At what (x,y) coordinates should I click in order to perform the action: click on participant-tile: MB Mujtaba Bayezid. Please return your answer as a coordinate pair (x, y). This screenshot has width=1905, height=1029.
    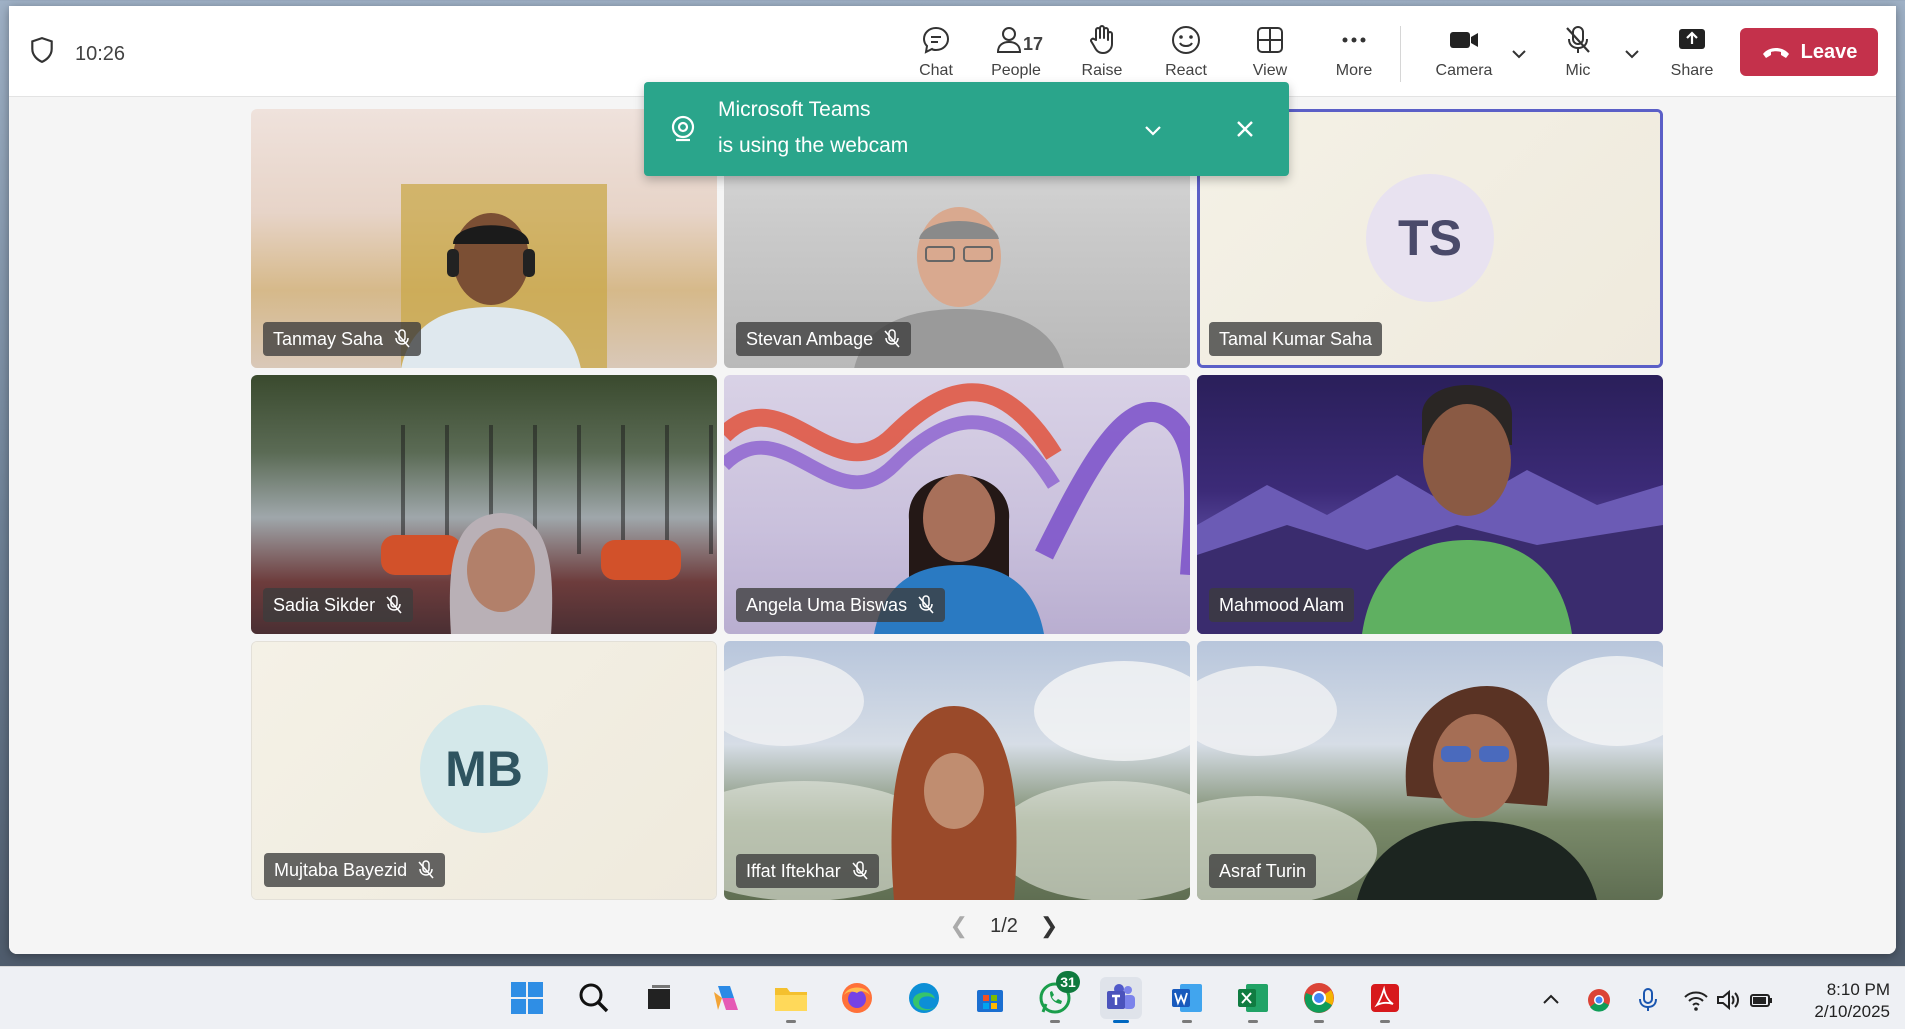
    Looking at the image, I should click on (484, 770).